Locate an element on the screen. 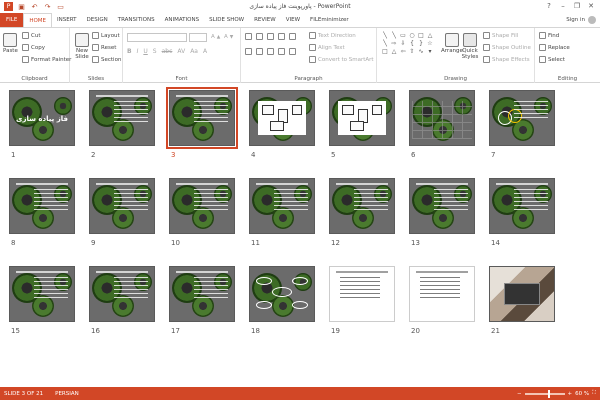  shadow-icon: S is located at coordinates (155, 51).